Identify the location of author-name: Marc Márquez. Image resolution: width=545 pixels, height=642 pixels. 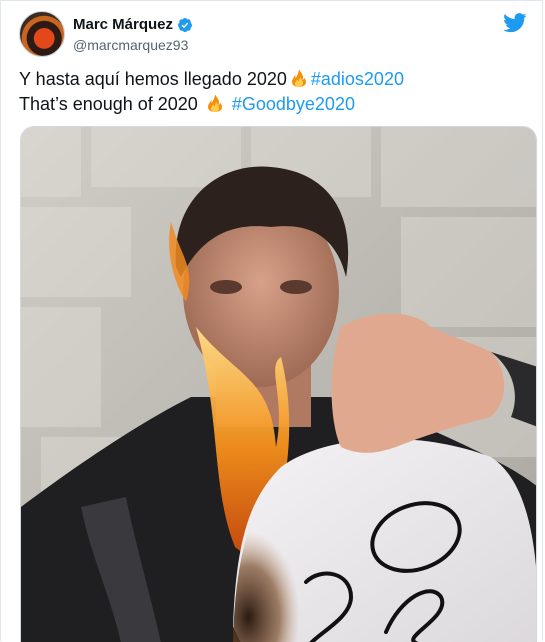
(123, 24).